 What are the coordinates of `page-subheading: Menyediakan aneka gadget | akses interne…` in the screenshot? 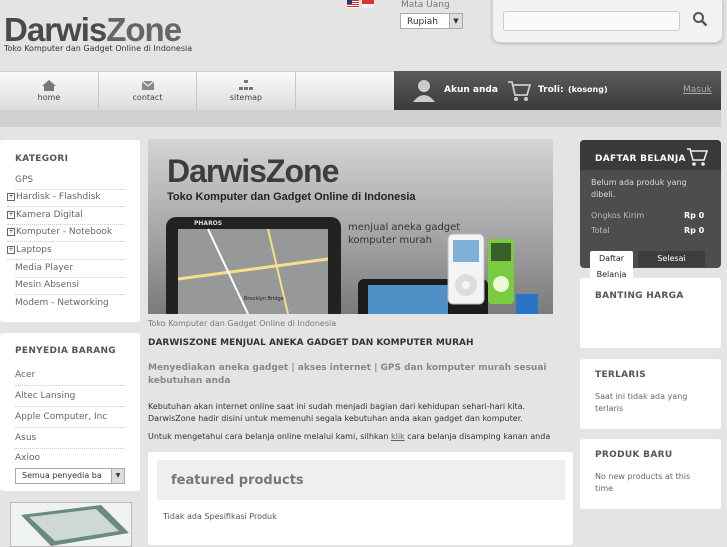 It's located at (347, 374).